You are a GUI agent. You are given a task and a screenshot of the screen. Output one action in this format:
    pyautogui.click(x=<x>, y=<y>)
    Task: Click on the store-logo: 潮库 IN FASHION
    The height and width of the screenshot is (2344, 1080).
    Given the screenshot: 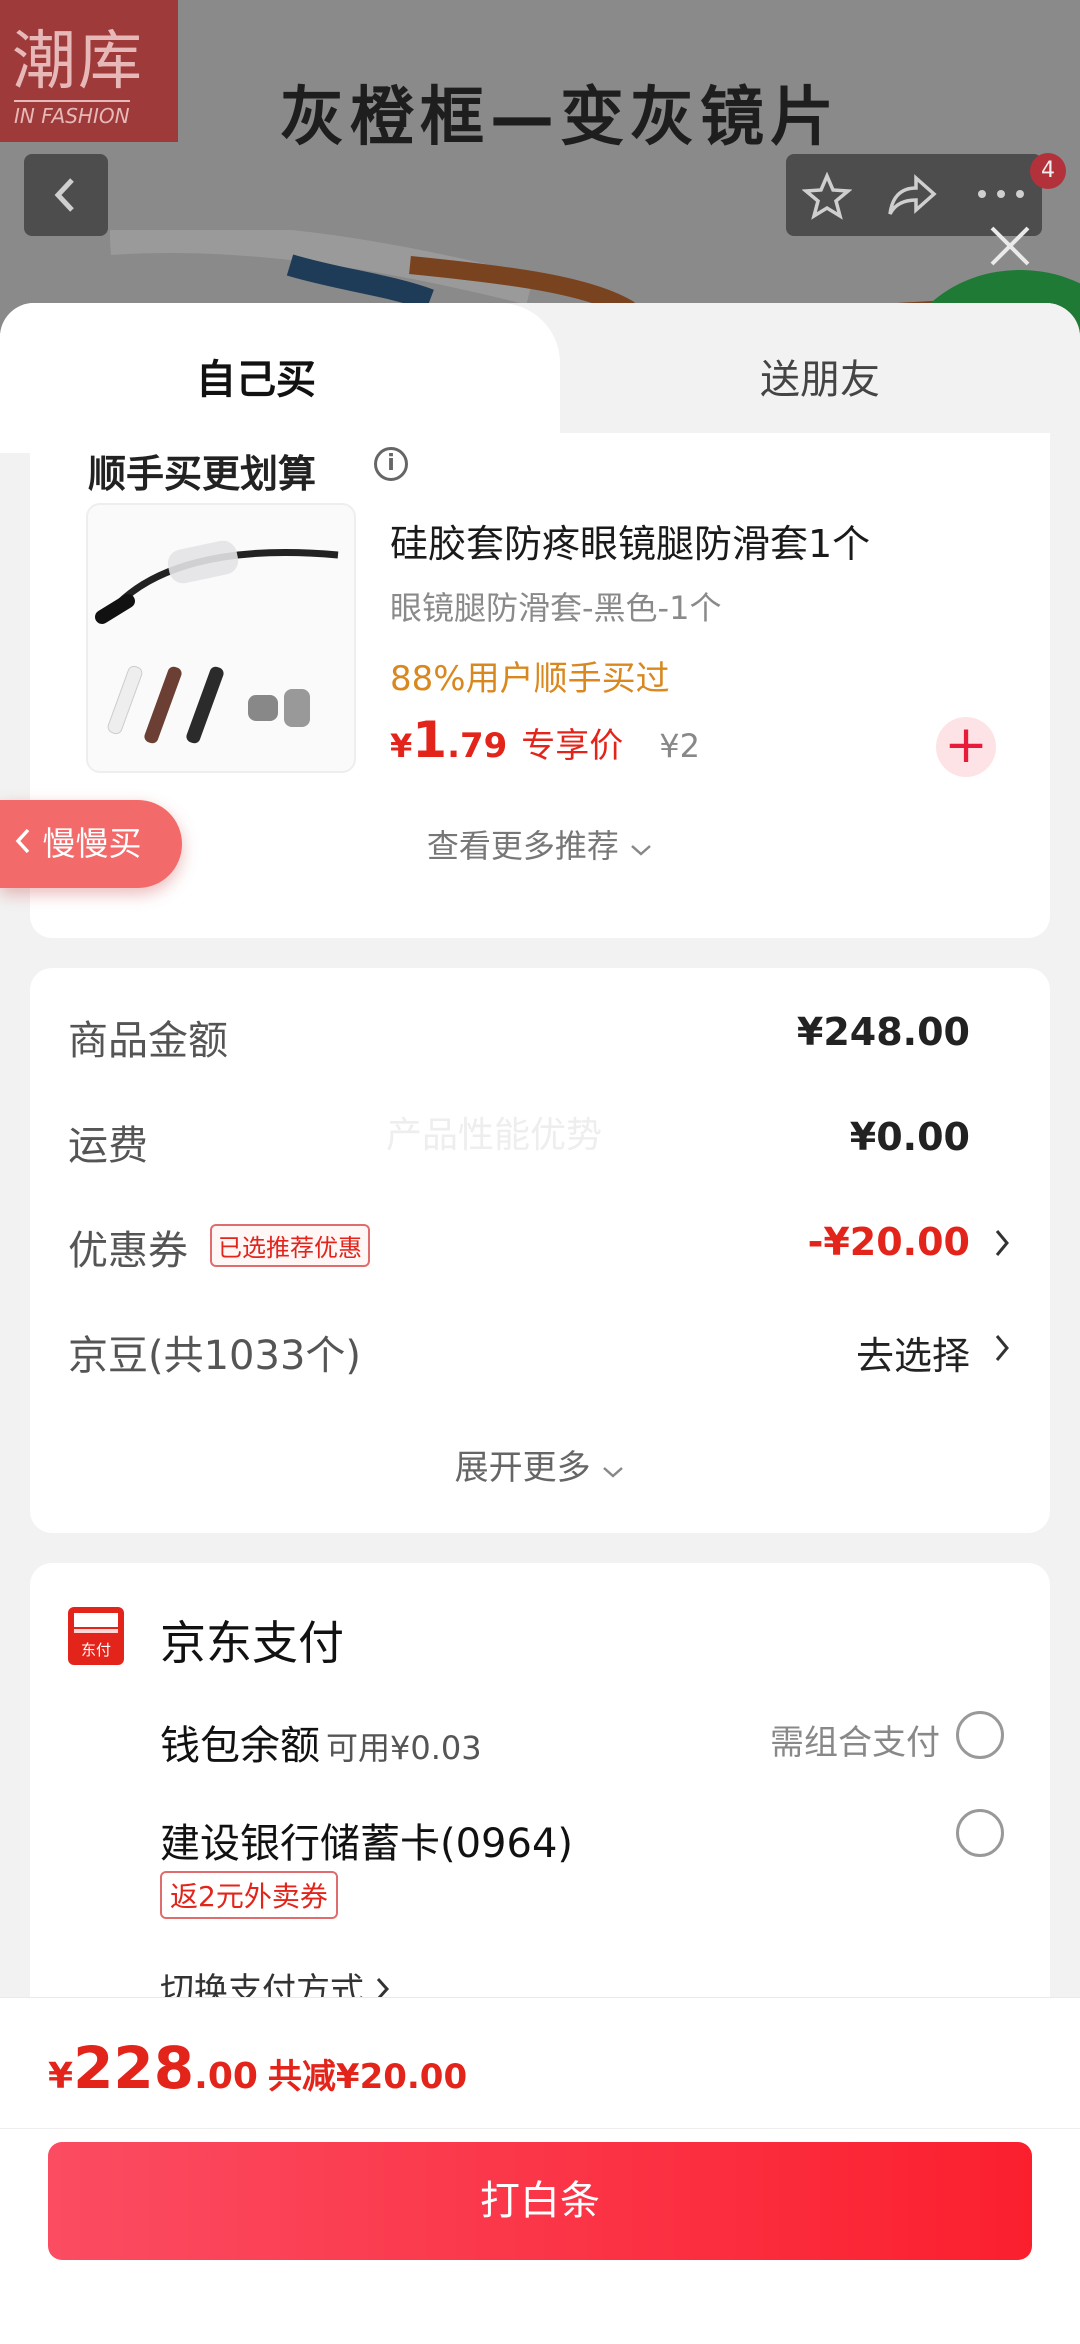 What is the action you would take?
    pyautogui.click(x=89, y=71)
    